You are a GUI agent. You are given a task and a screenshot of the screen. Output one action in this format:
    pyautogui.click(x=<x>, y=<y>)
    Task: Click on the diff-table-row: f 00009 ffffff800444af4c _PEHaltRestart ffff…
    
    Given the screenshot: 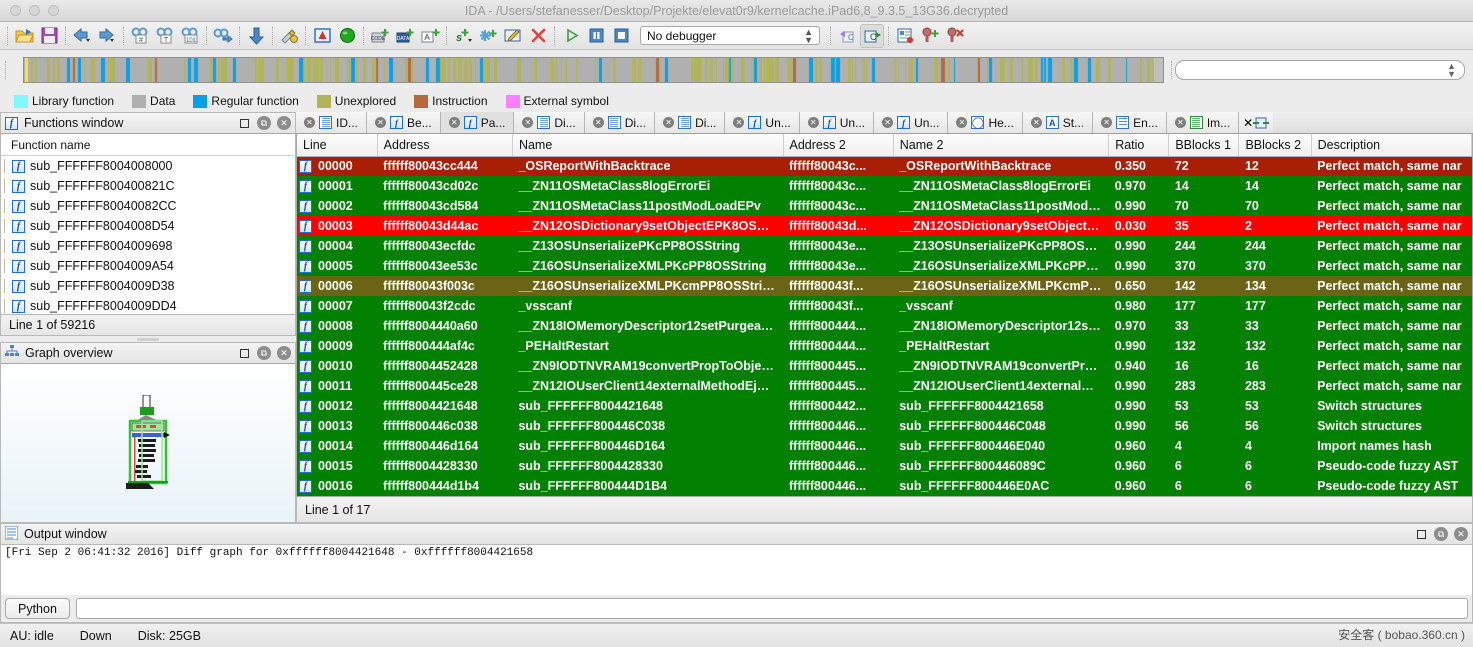 What is the action you would take?
    pyautogui.click(x=884, y=346)
    